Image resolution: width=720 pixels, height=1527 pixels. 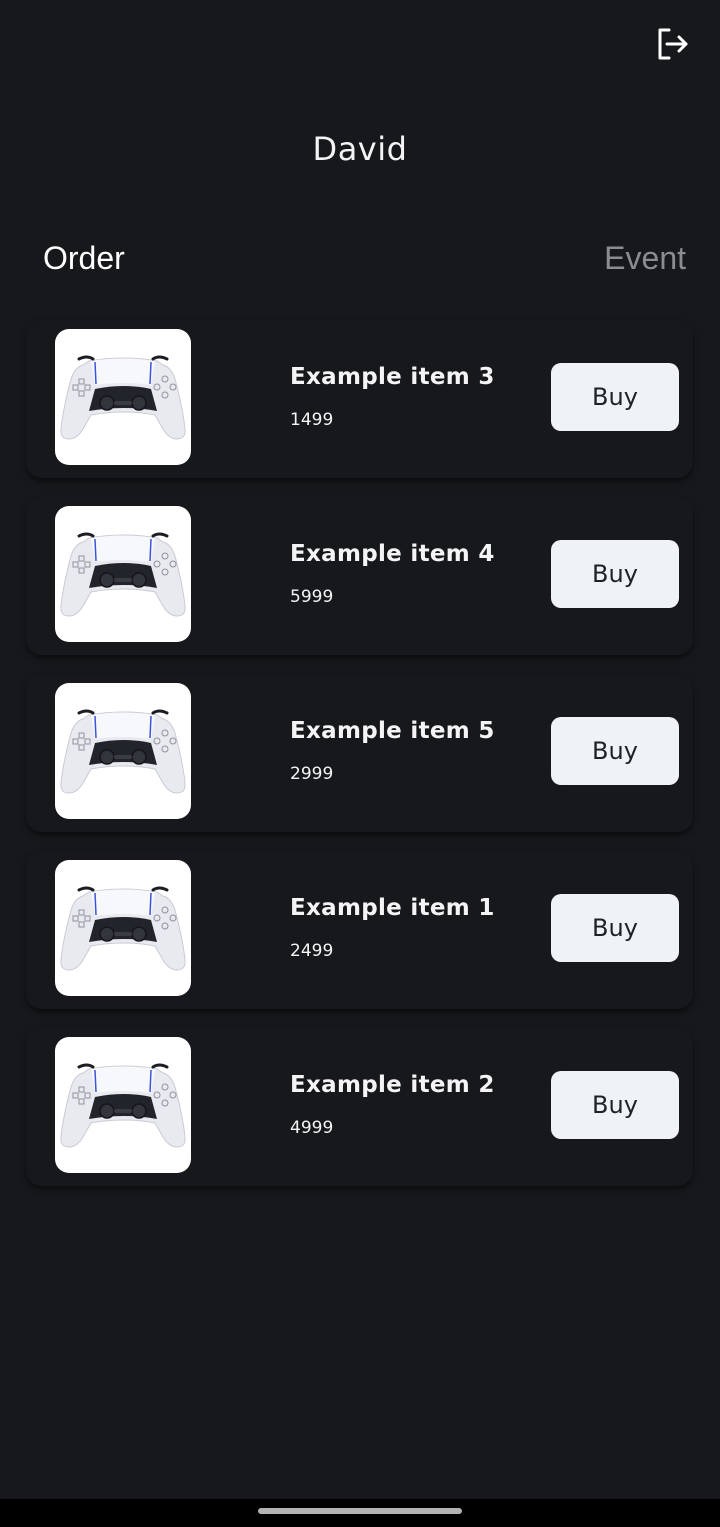 I want to click on item-name: Example item 1, so click(x=392, y=908).